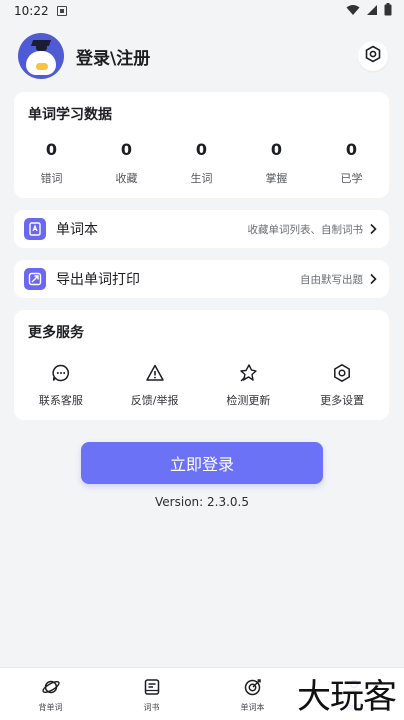  Describe the element at coordinates (41, 56) in the screenshot. I see `avatar` at that location.